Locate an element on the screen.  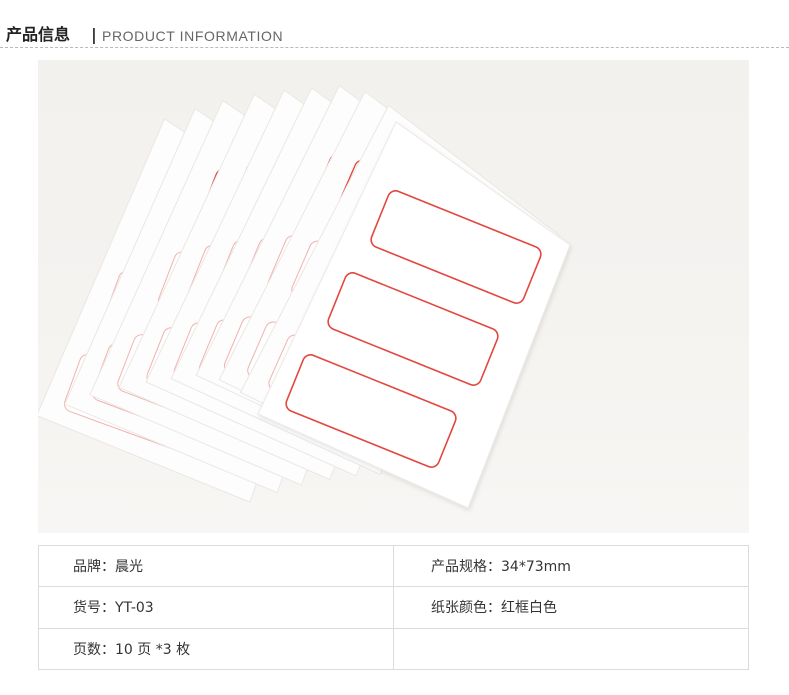
spec-value: YT-03 is located at coordinates (134, 608).